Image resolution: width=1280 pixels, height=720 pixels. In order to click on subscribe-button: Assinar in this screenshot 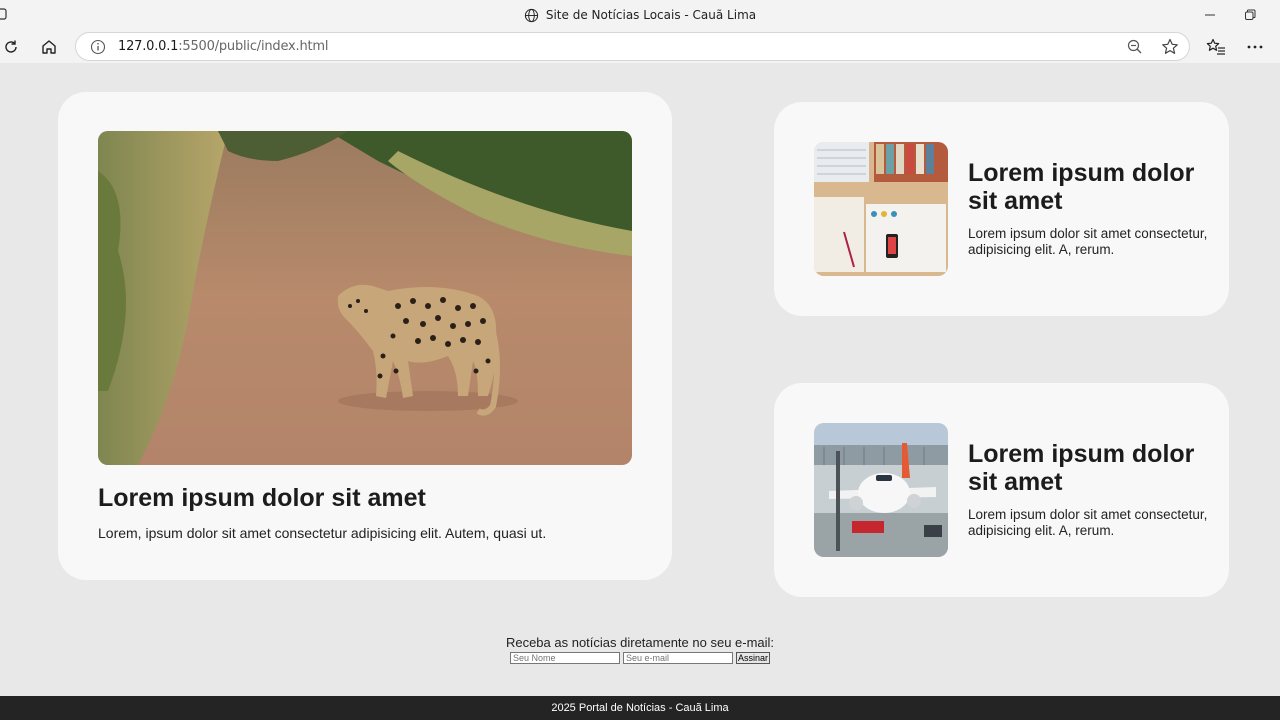, I will do `click(752, 658)`.